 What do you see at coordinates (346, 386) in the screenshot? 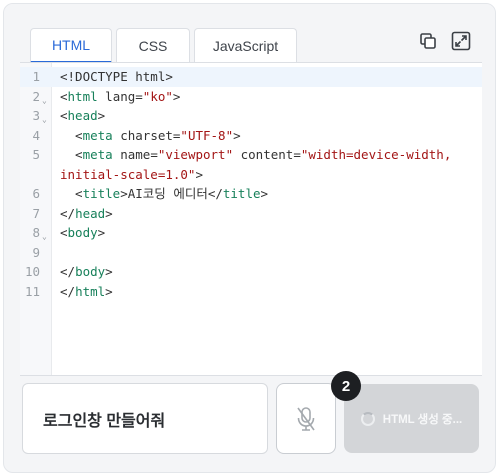
I see `step-badge: 2` at bounding box center [346, 386].